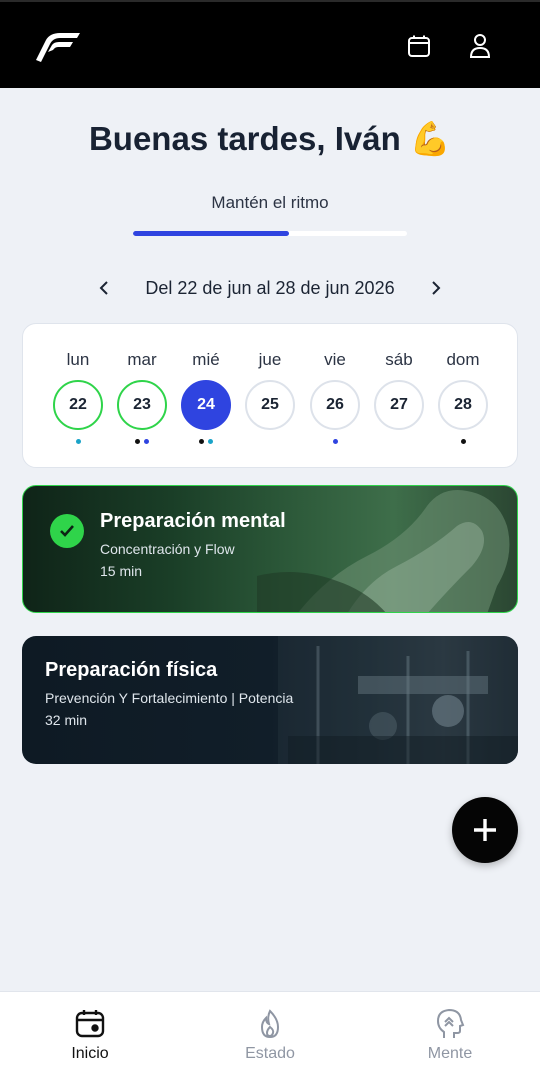  I want to click on prev-week-button, so click(104, 288).